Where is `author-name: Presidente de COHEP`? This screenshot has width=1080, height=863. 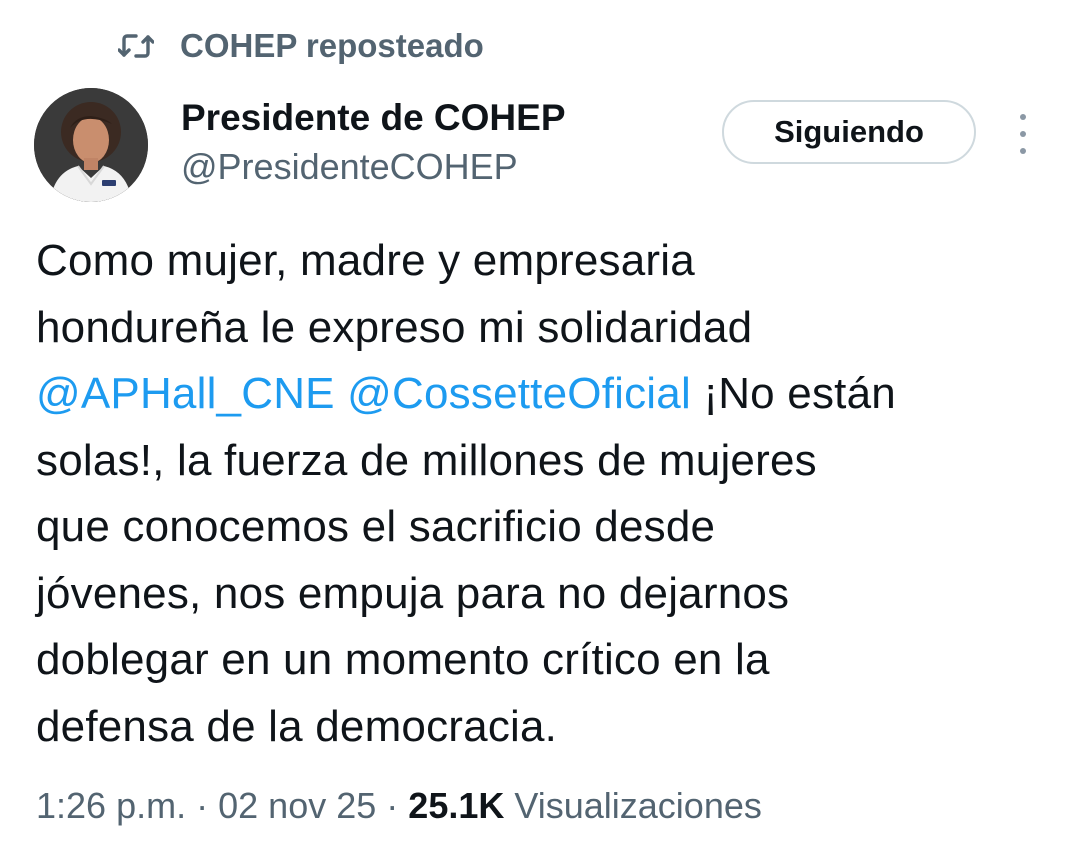
author-name: Presidente de COHEP is located at coordinates (373, 118).